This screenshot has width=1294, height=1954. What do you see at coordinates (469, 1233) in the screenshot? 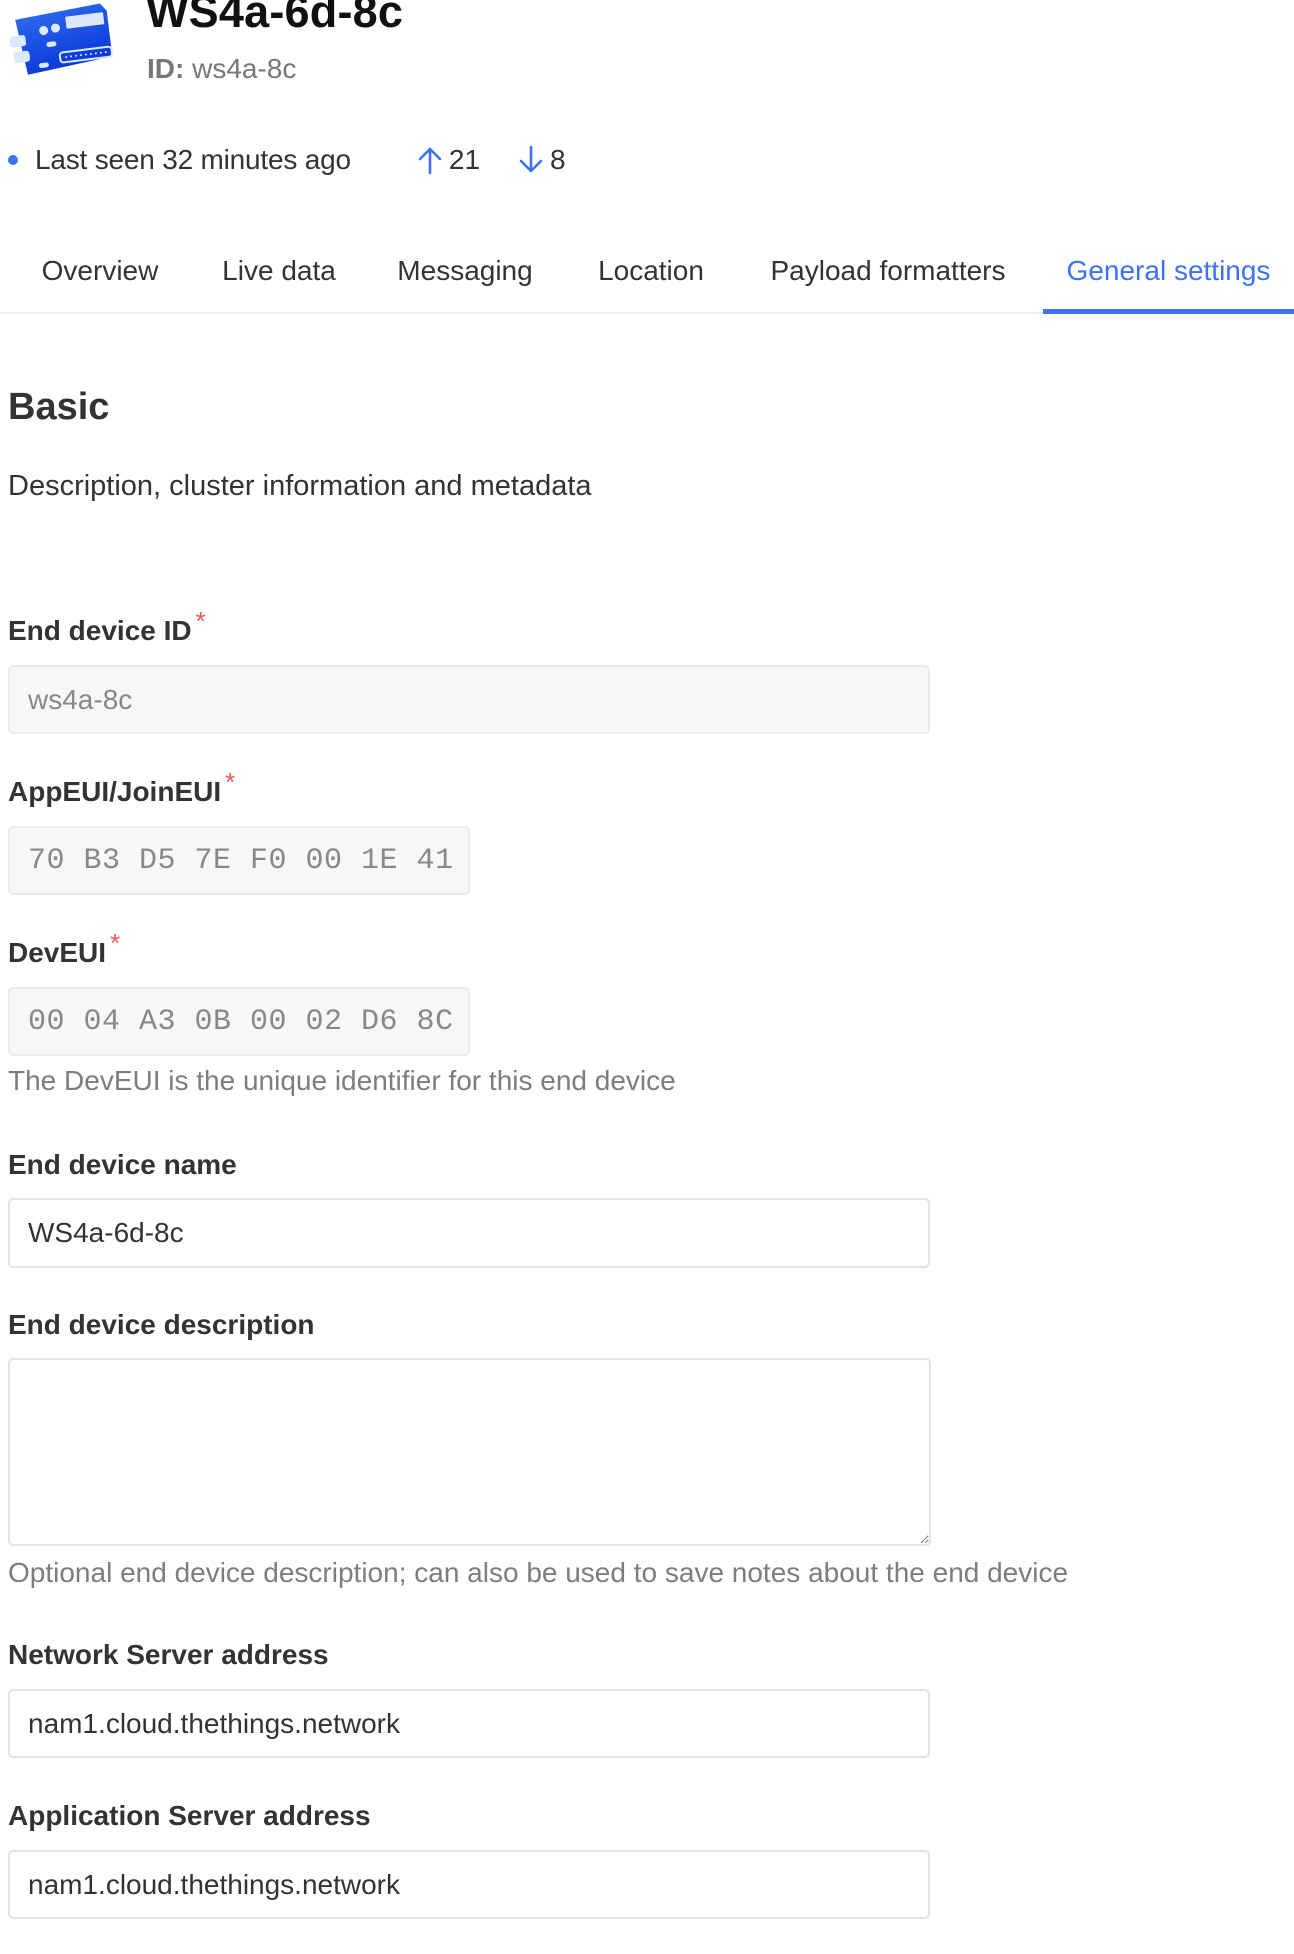
I see `end-device-name-input` at bounding box center [469, 1233].